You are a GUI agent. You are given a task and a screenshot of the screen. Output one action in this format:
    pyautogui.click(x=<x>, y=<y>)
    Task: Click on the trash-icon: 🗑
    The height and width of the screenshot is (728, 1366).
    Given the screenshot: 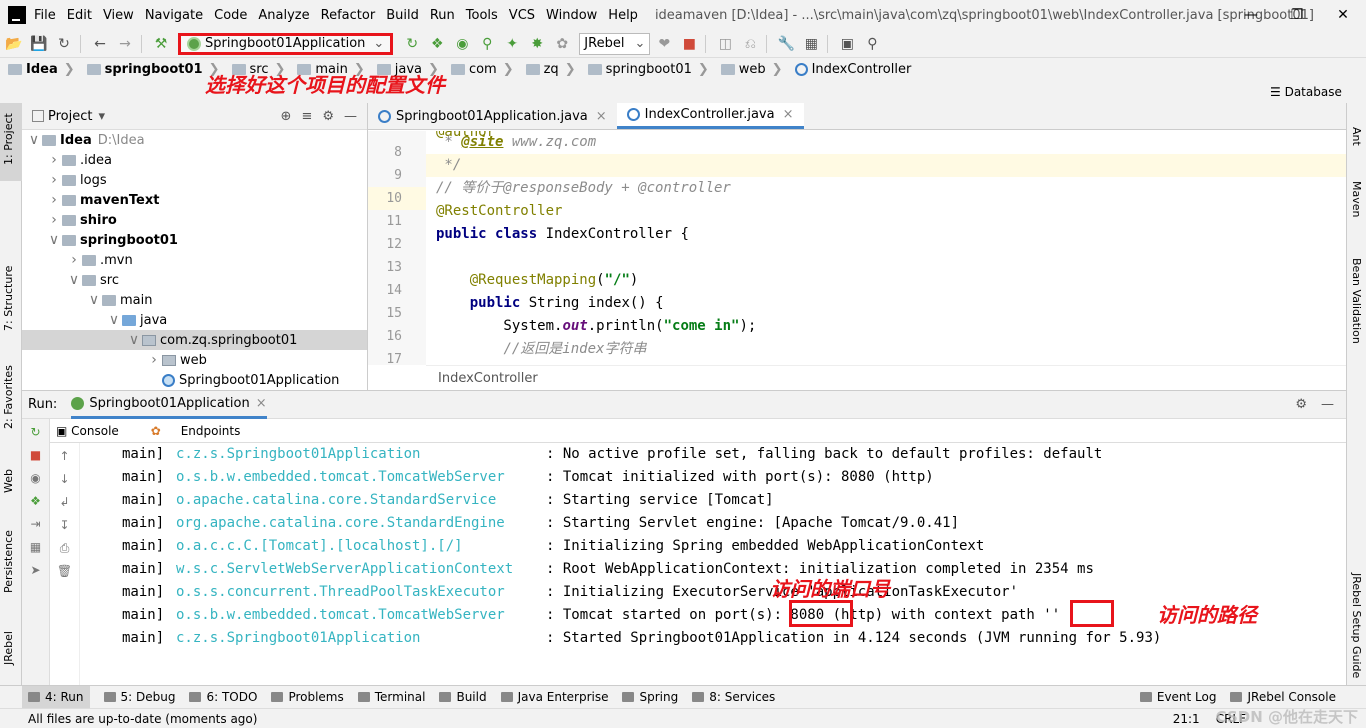 What is the action you would take?
    pyautogui.click(x=65, y=571)
    